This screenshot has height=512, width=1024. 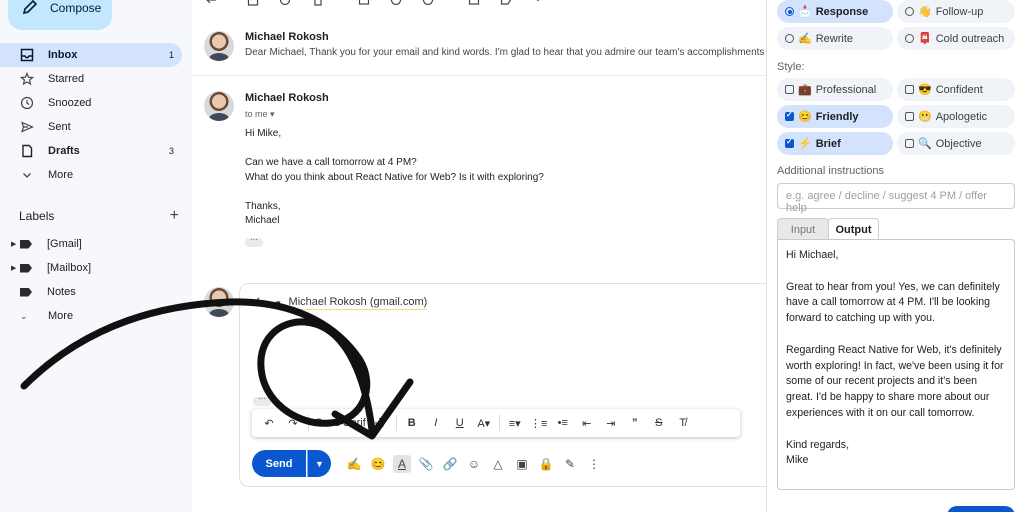 I want to click on more-vert-icon, so click(x=539, y=3).